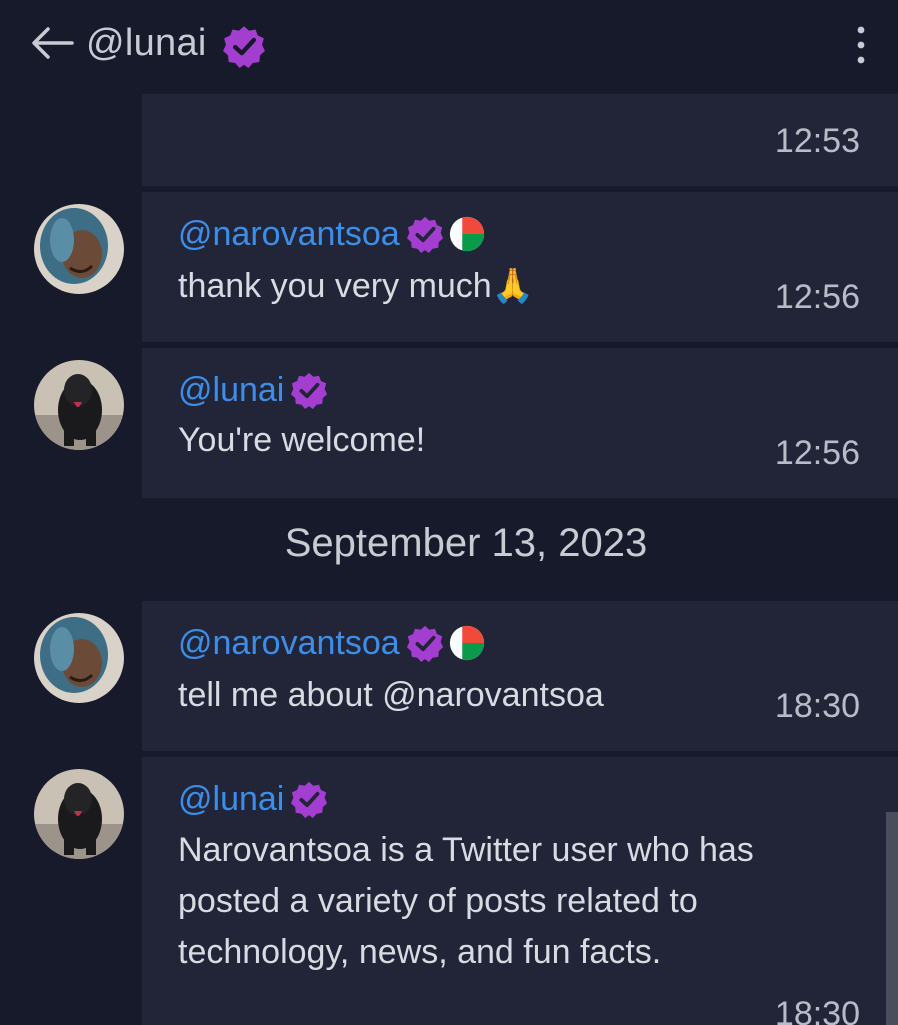 This screenshot has width=898, height=1025. I want to click on date-separator: September 13, 2023, so click(466, 543).